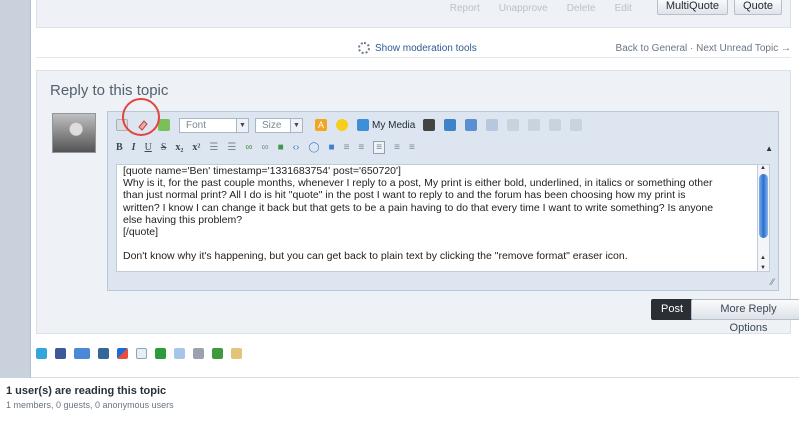 This screenshot has width=799, height=427. Describe the element at coordinates (758, 7) in the screenshot. I see `quote-button: Quote` at that location.